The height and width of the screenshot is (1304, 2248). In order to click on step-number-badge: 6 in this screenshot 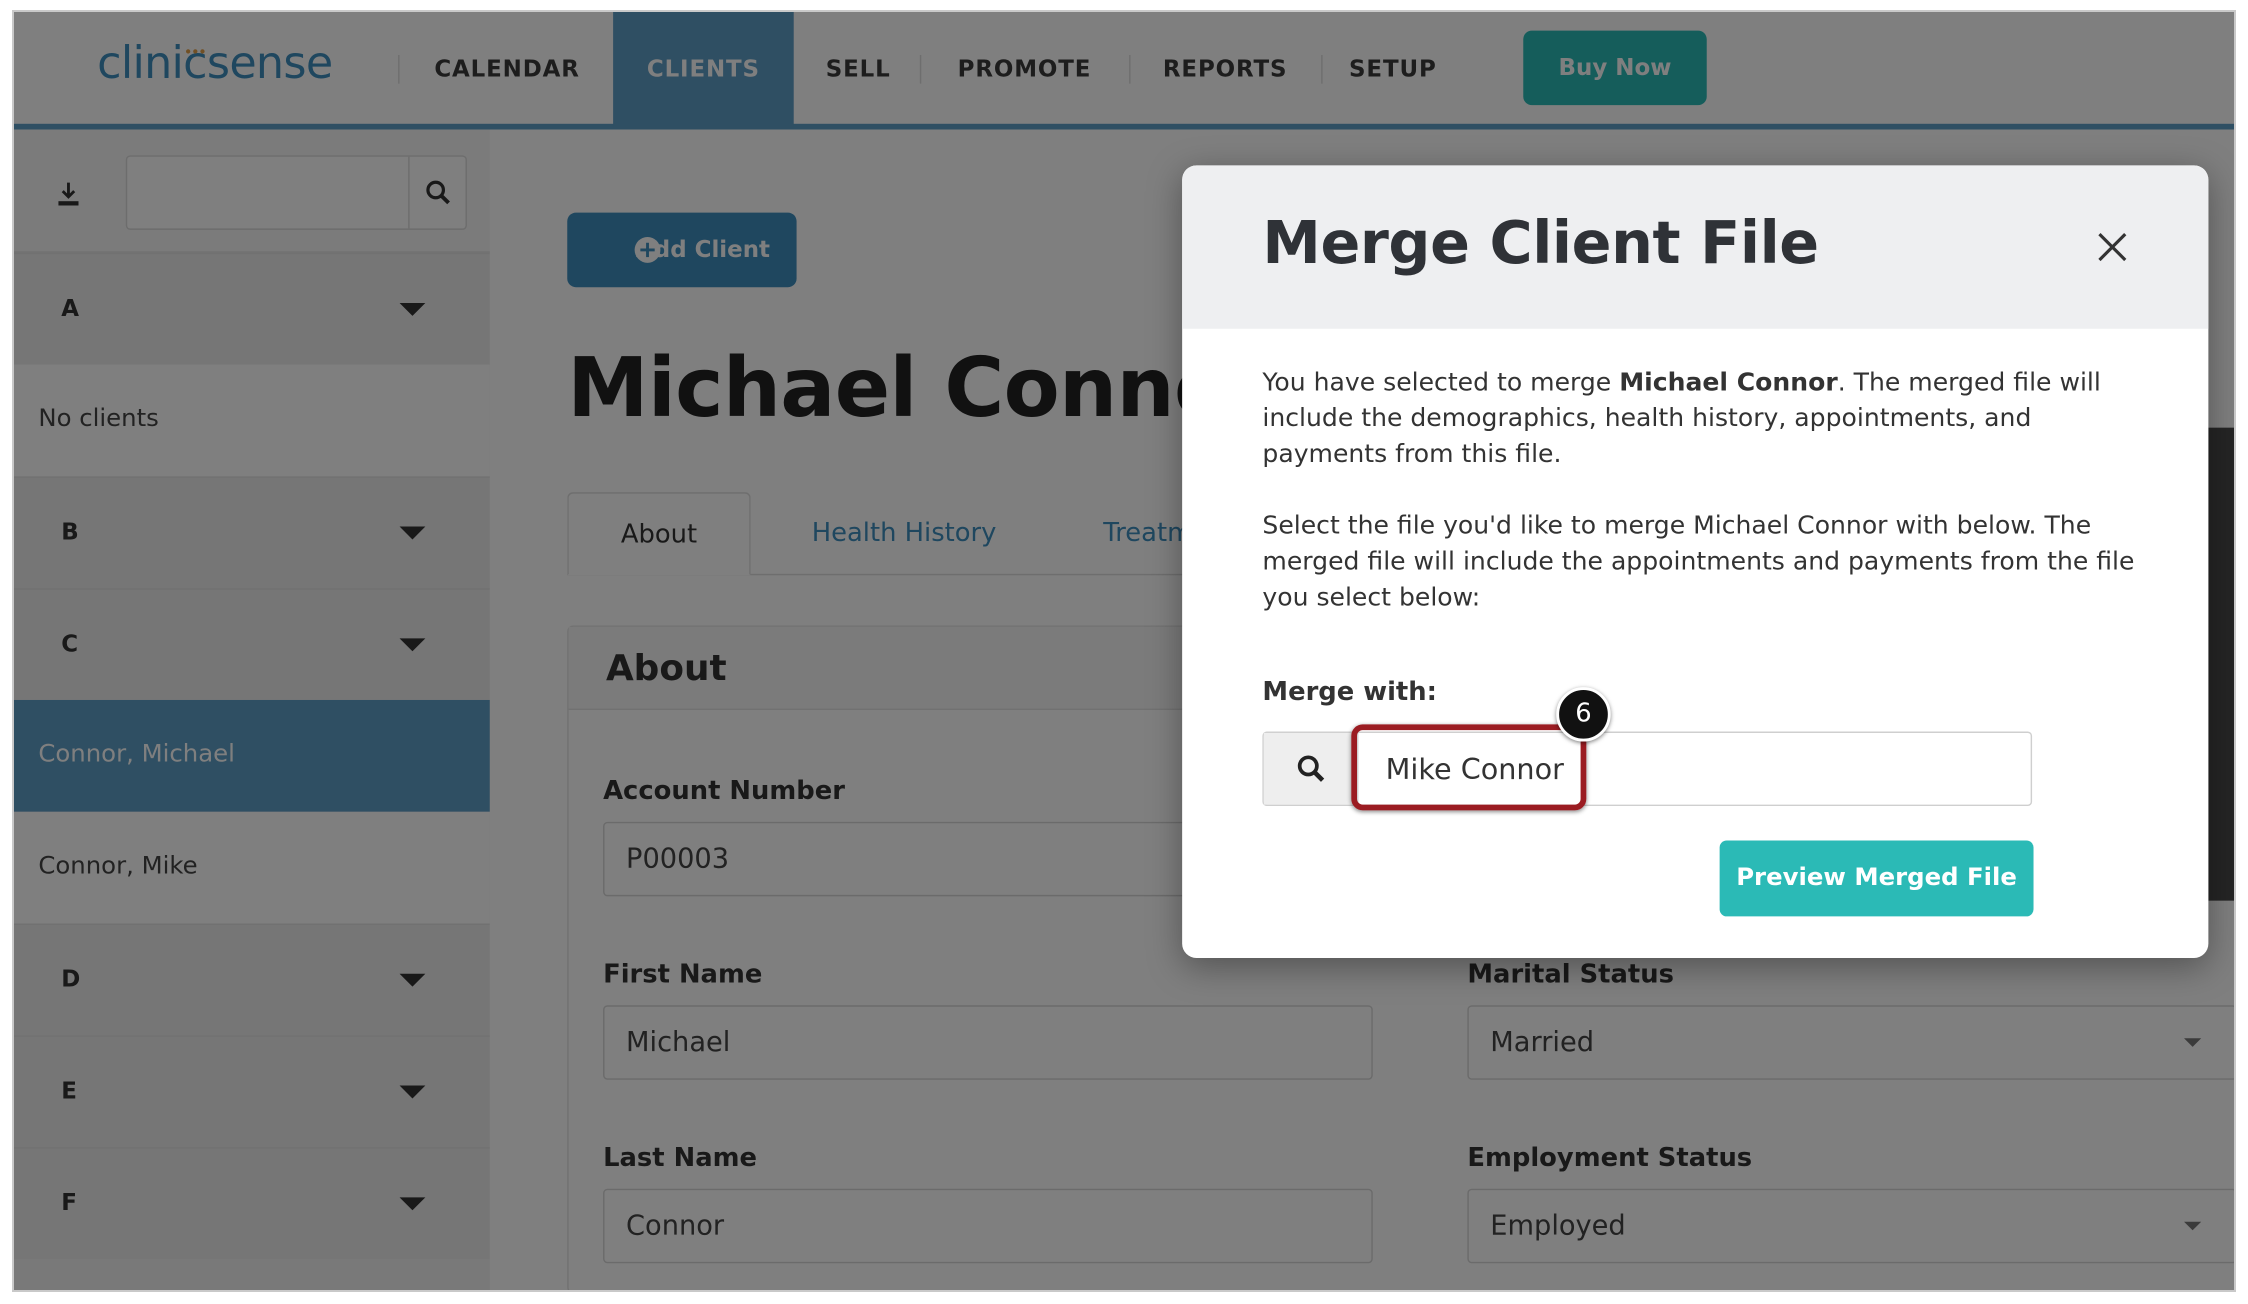, I will do `click(1583, 714)`.